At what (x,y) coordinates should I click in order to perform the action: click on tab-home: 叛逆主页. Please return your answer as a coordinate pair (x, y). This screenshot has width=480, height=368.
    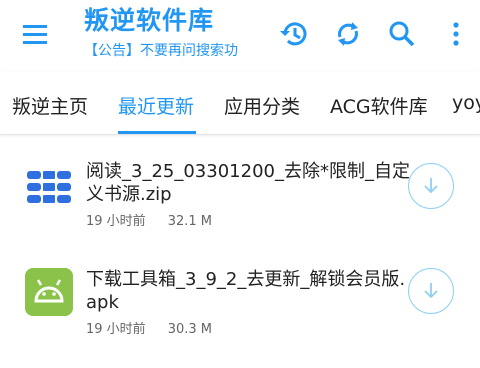
    Looking at the image, I should click on (50, 105).